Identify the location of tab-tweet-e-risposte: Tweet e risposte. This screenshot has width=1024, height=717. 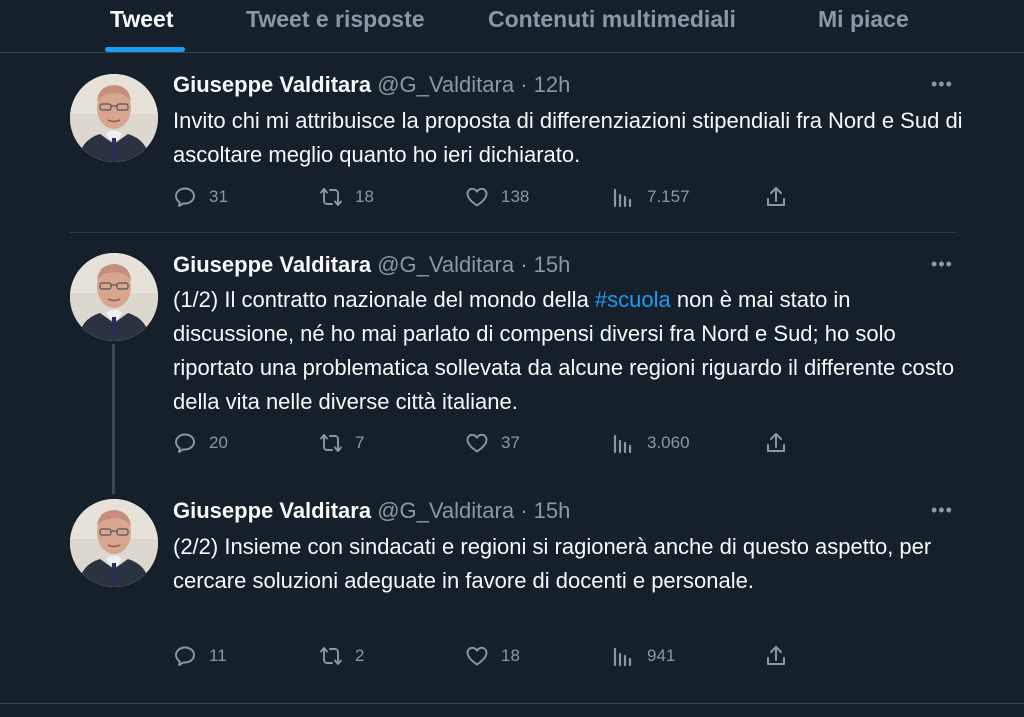
(335, 19).